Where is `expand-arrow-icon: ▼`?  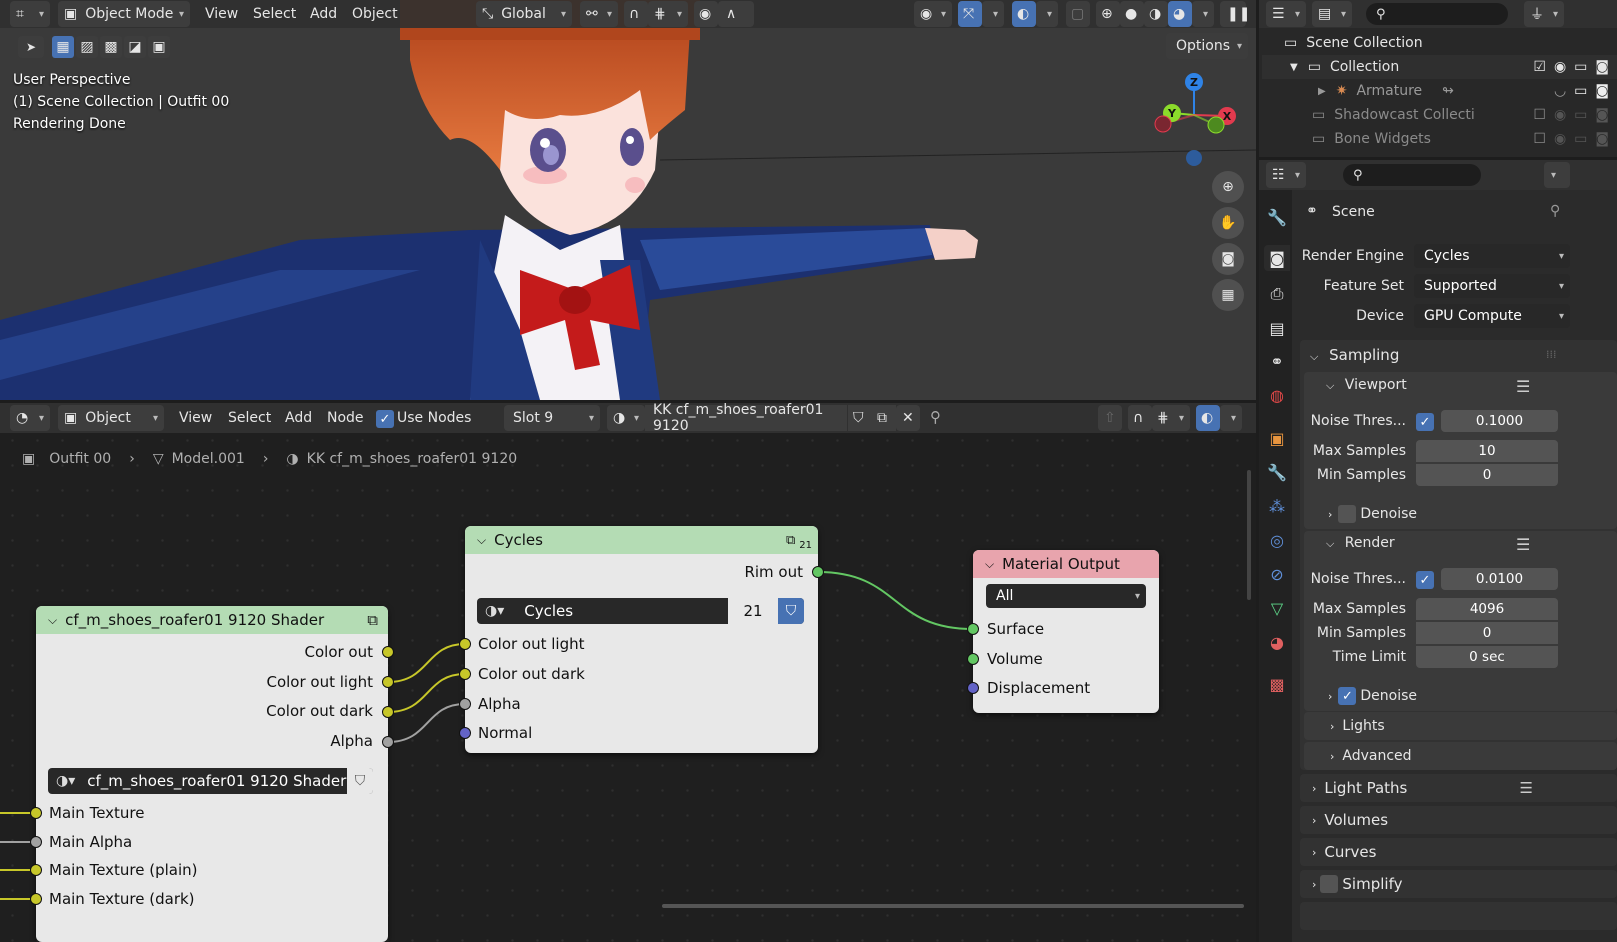
expand-arrow-icon: ▼ is located at coordinates (1294, 67).